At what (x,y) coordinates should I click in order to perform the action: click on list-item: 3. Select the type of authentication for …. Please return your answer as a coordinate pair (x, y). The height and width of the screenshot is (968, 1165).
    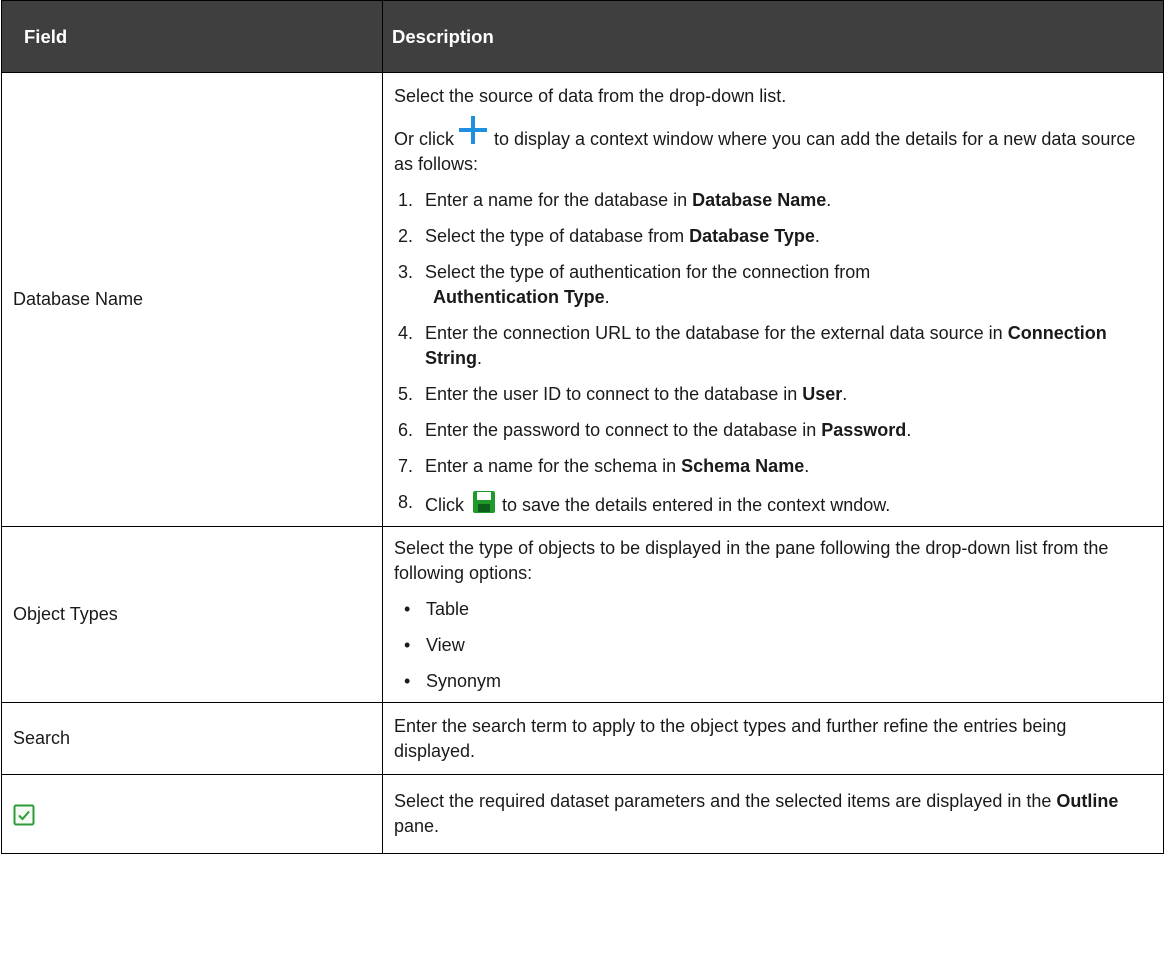
    Looking at the image, I should click on (634, 284).